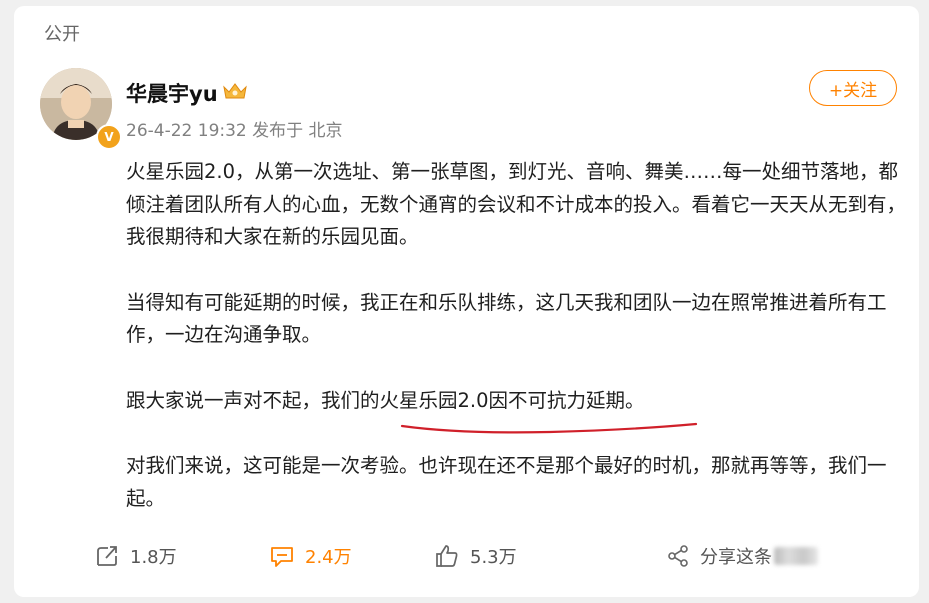 Image resolution: width=929 pixels, height=603 pixels. I want to click on like-count: 5.3万, so click(493, 557).